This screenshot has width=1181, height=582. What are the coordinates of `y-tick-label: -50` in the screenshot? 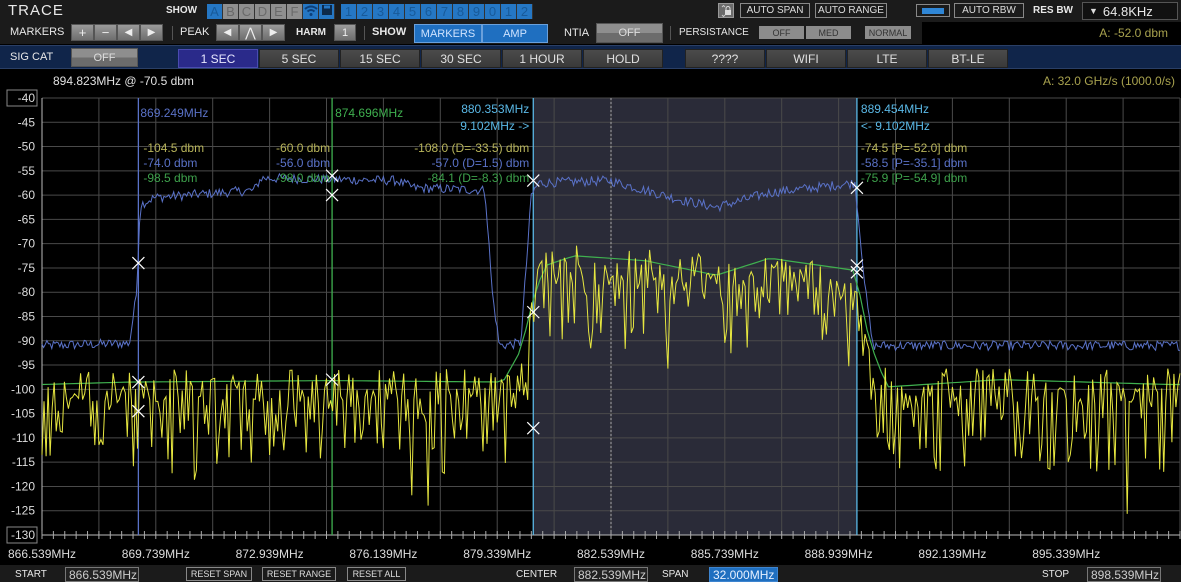 It's located at (27, 147).